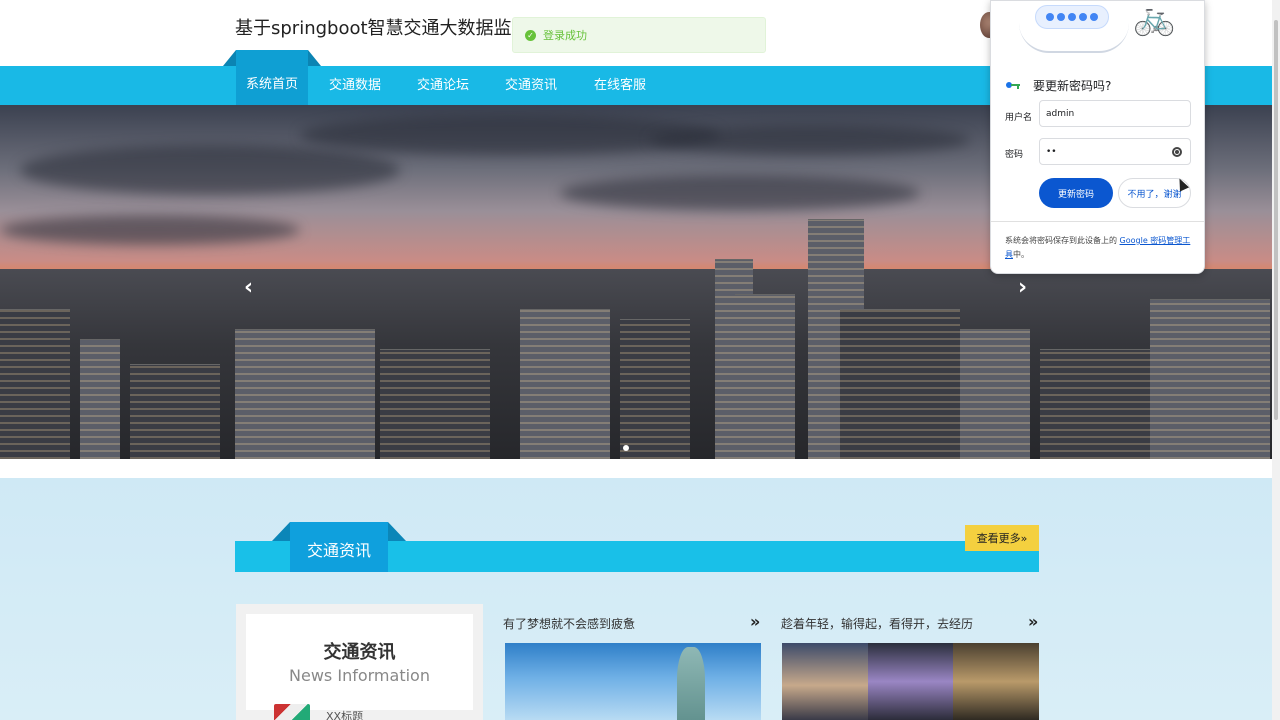 The width and height of the screenshot is (1280, 720). Describe the element at coordinates (1060, 113) in the screenshot. I see `username-value: admin` at that location.